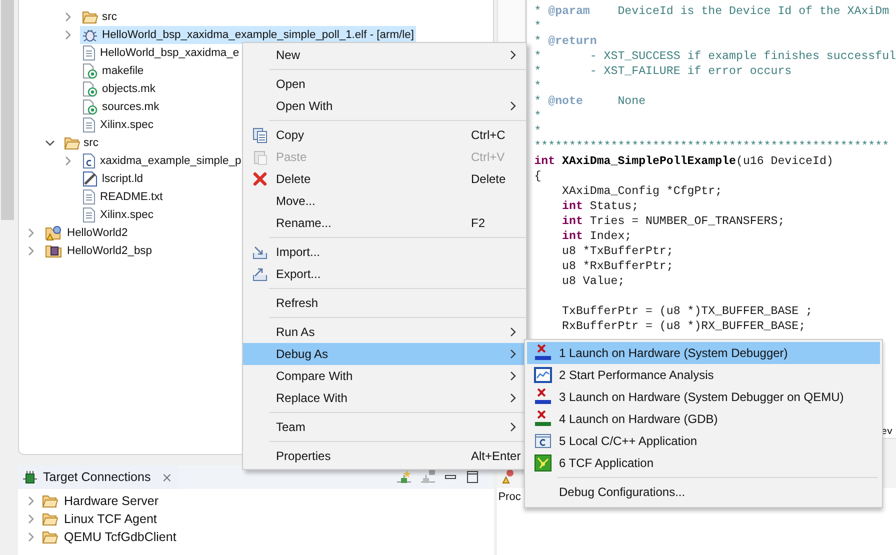 This screenshot has height=555, width=896. Describe the element at coordinates (488, 179) in the screenshot. I see `shortcut-label: Delete` at that location.